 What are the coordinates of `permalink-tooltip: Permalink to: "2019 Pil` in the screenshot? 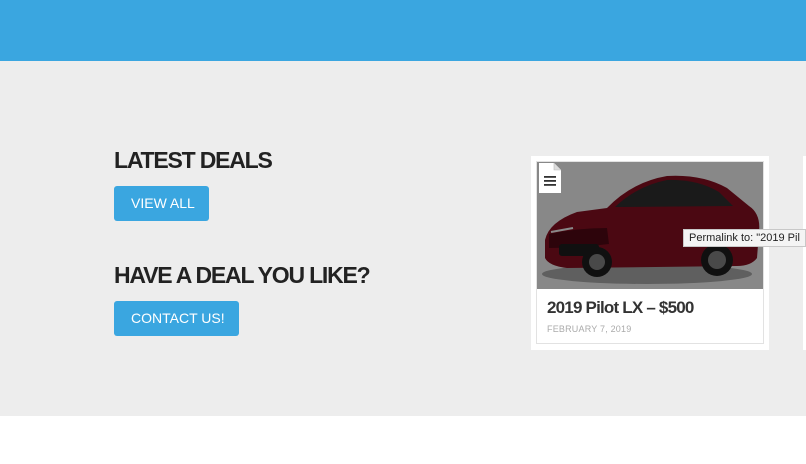 It's located at (744, 238).